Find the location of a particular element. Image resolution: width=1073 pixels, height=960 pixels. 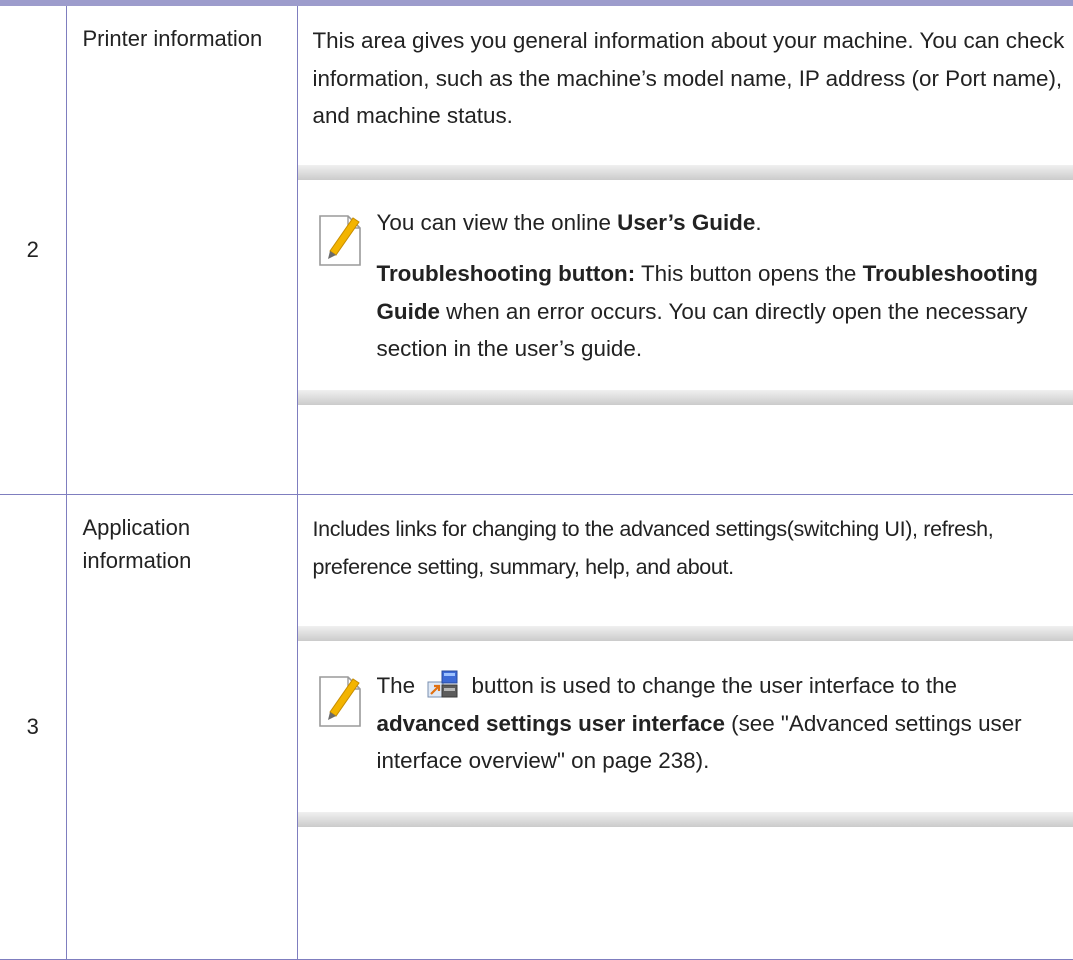

row-name: Printer information is located at coordinates (172, 38).